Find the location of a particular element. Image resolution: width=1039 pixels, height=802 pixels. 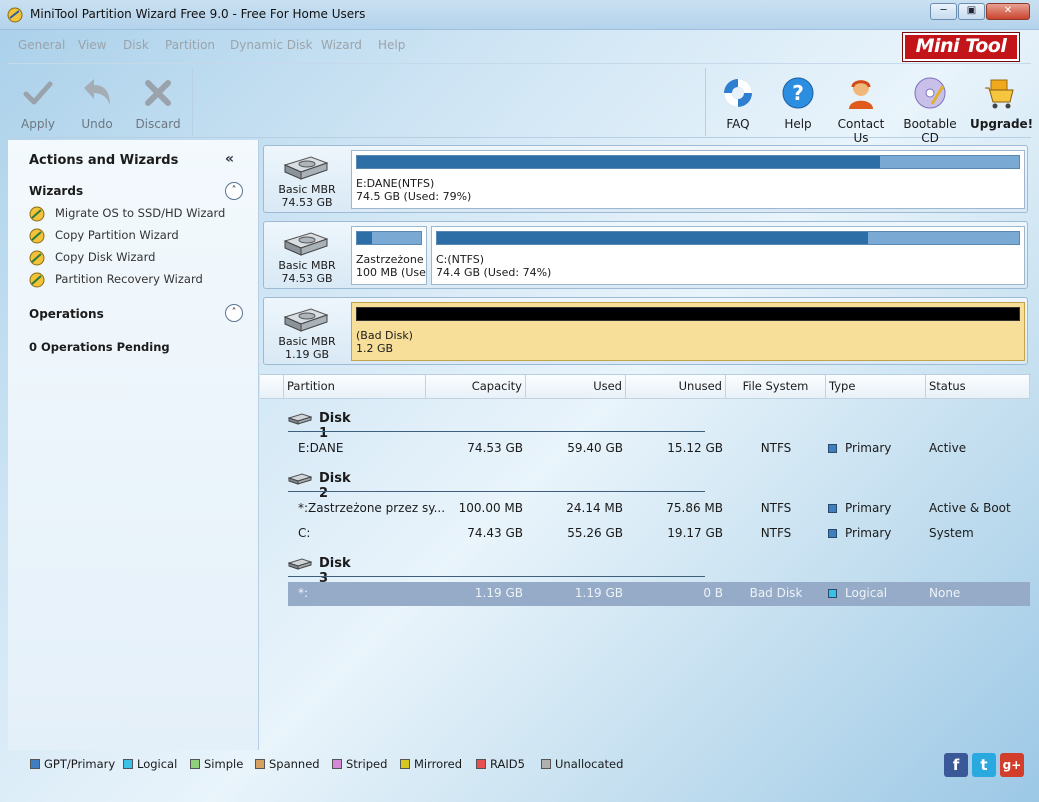

menu-general: General is located at coordinates (41, 45).